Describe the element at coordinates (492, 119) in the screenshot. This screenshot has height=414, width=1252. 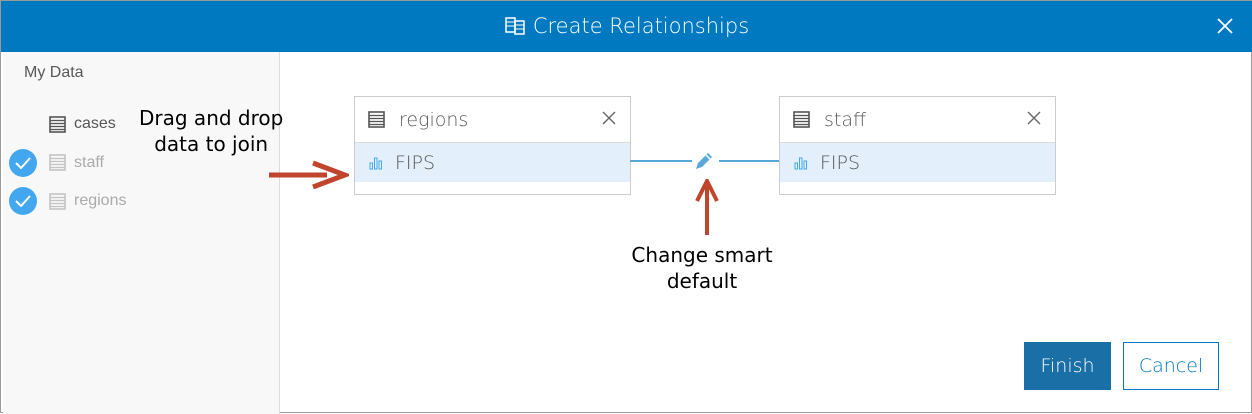
I see `card-header: regions` at that location.